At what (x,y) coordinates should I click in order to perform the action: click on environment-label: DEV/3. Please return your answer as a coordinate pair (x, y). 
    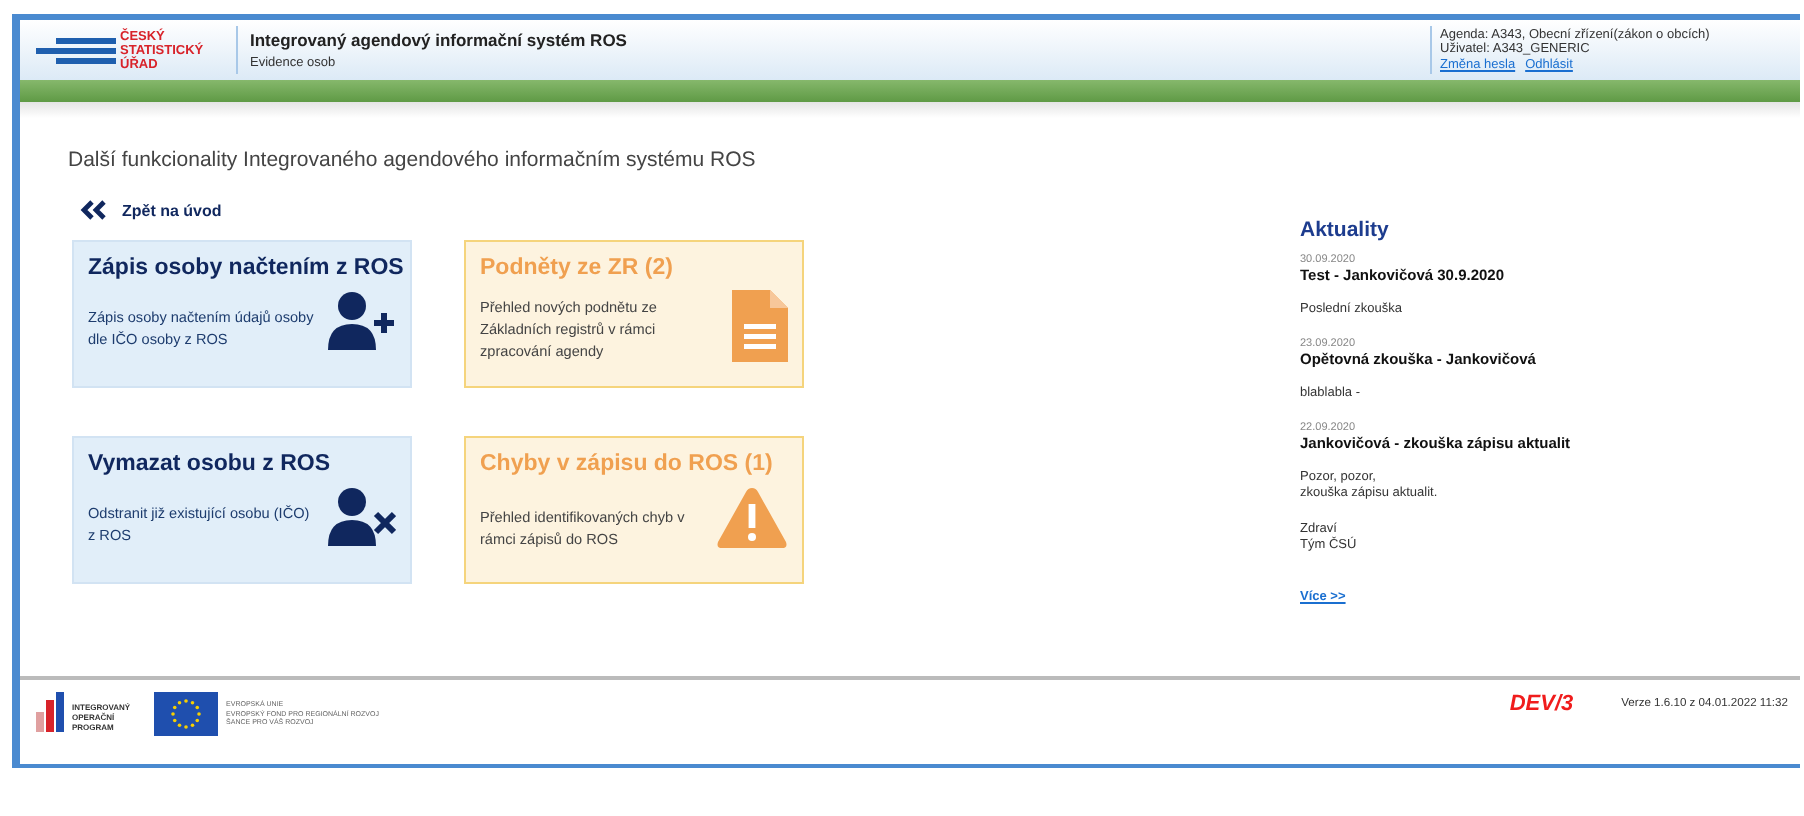
    Looking at the image, I should click on (1541, 704).